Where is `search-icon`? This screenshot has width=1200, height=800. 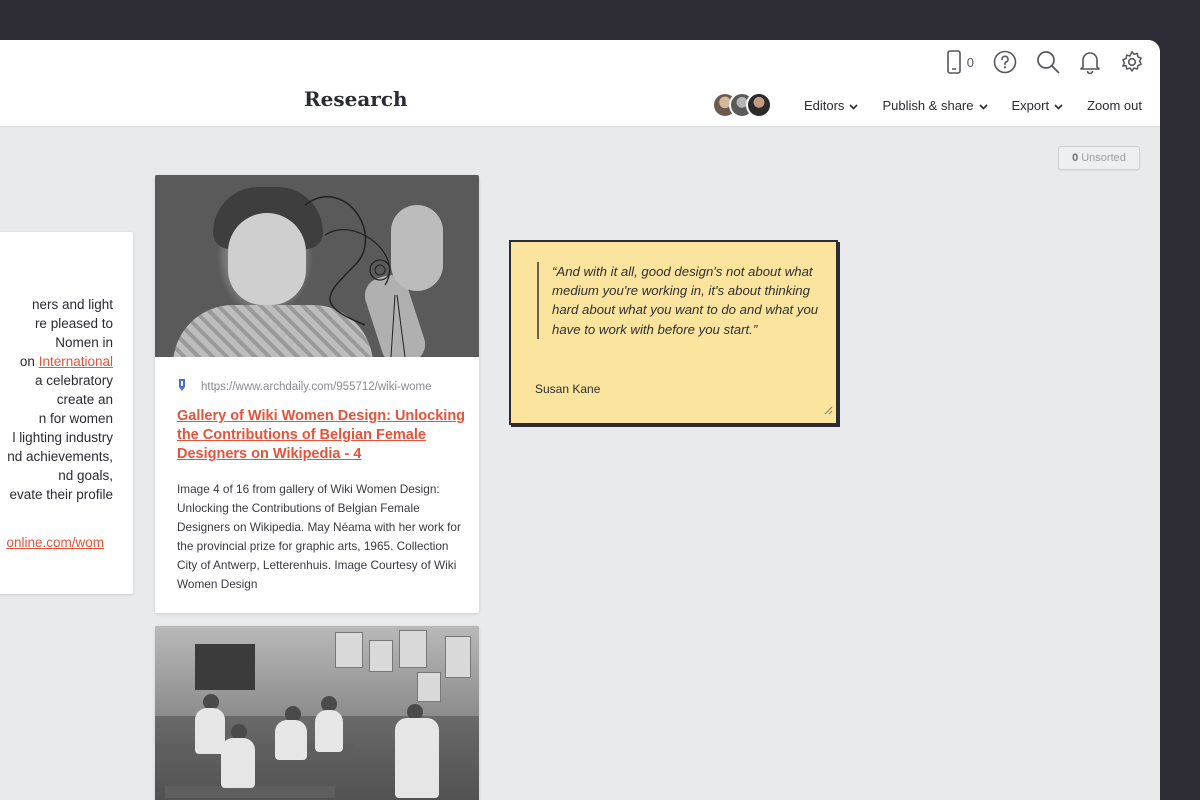 search-icon is located at coordinates (1048, 62).